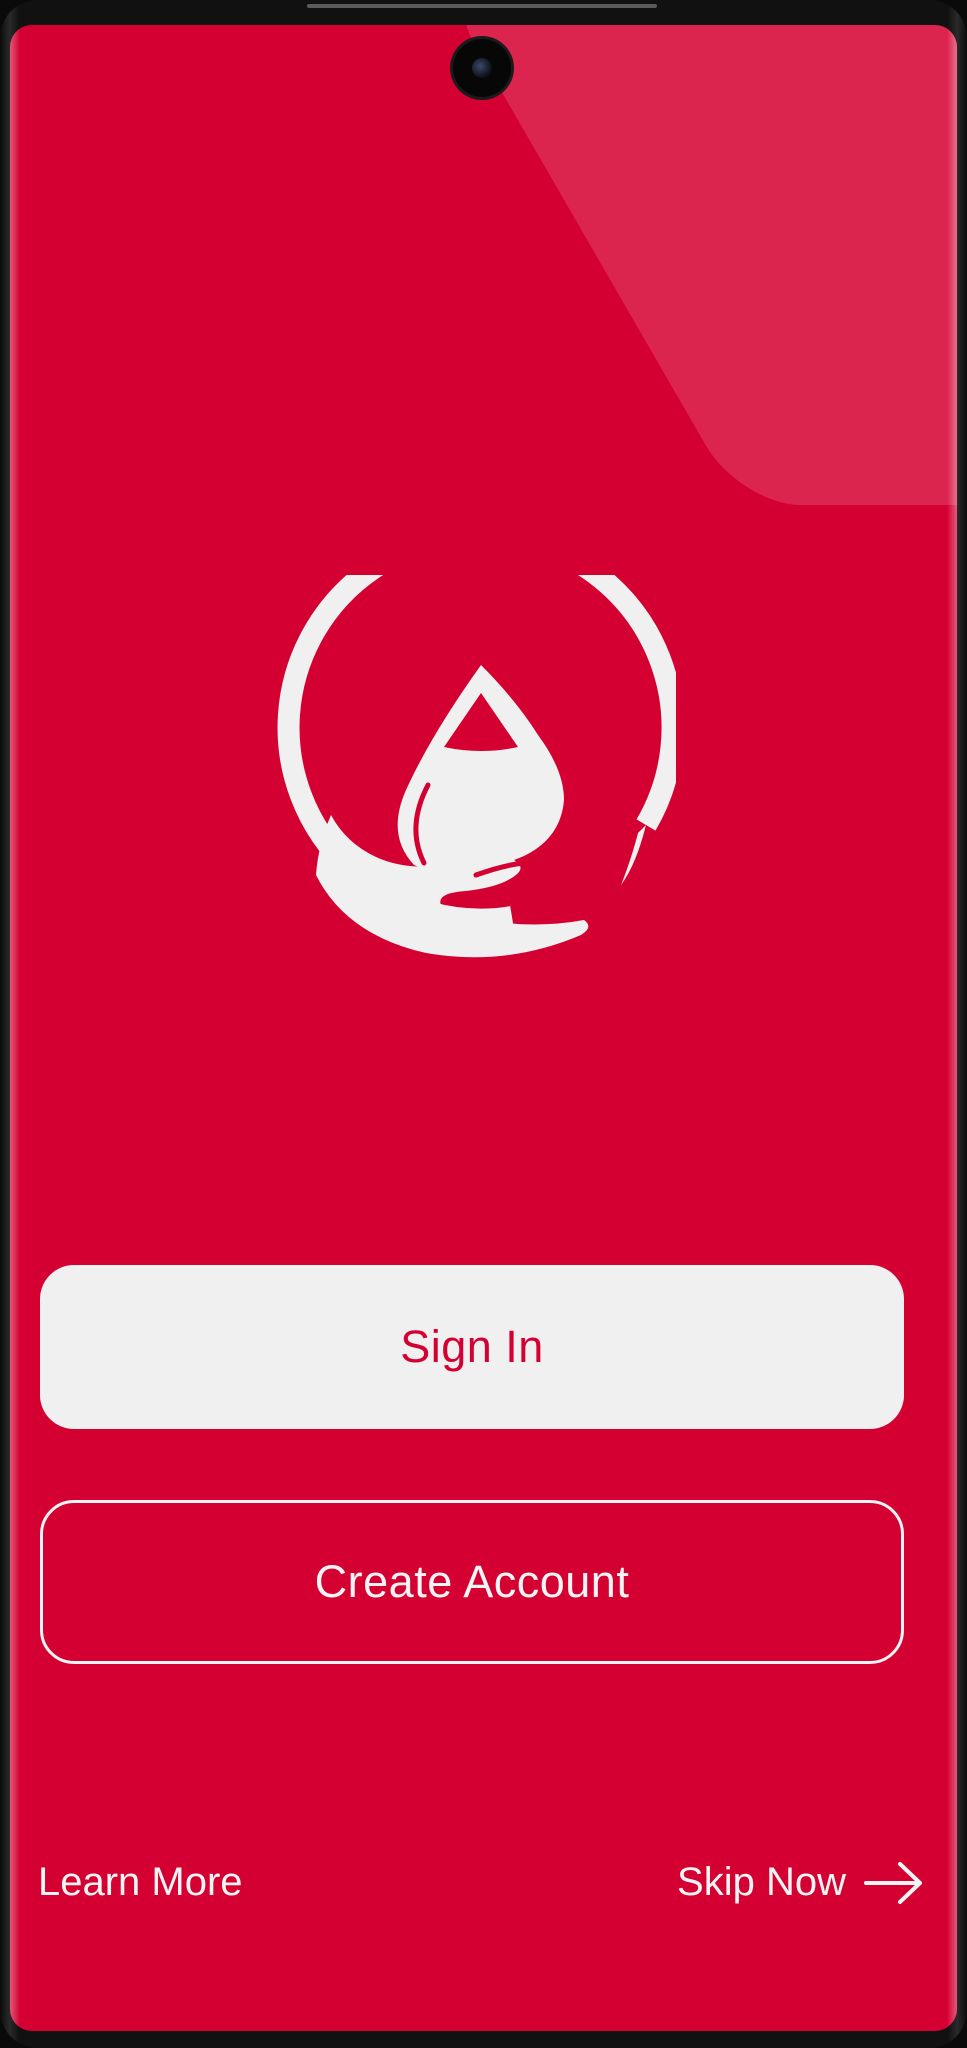  Describe the element at coordinates (698, 265) in the screenshot. I see `screen-glare` at that location.